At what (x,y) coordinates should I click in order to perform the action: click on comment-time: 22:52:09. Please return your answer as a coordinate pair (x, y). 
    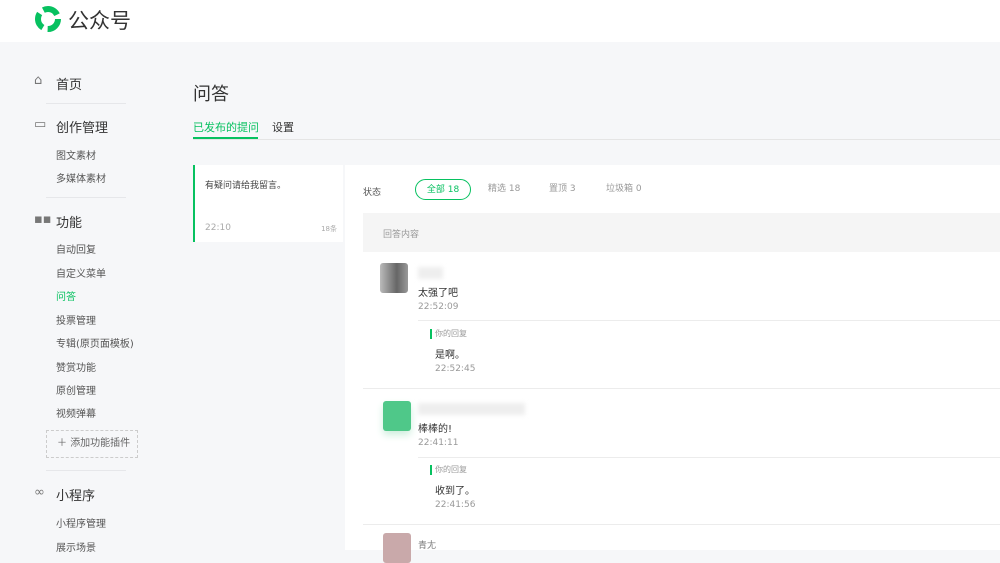
    Looking at the image, I should click on (438, 307).